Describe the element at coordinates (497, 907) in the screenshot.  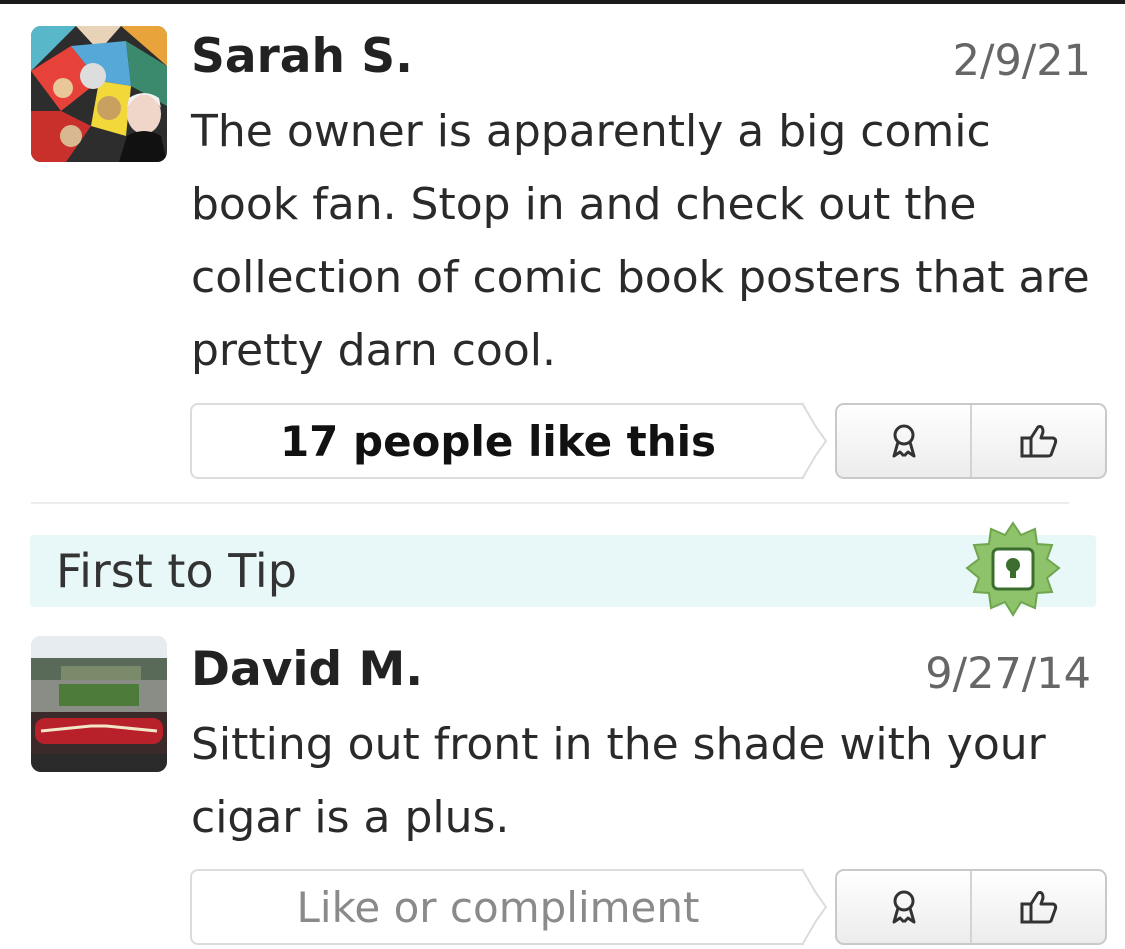
I see `like-or-compliment-prompt: Like or compliment` at that location.